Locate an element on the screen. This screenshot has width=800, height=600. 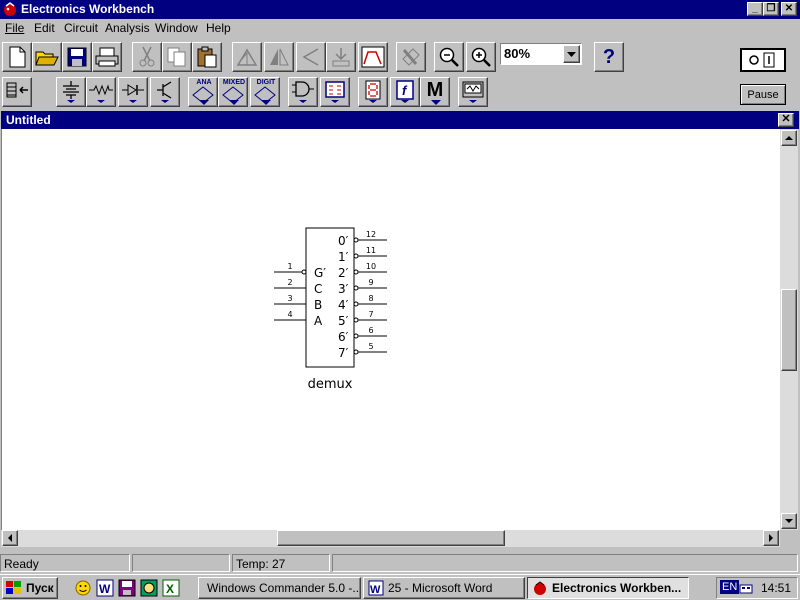
minimize-button: _ is located at coordinates (755, 9).